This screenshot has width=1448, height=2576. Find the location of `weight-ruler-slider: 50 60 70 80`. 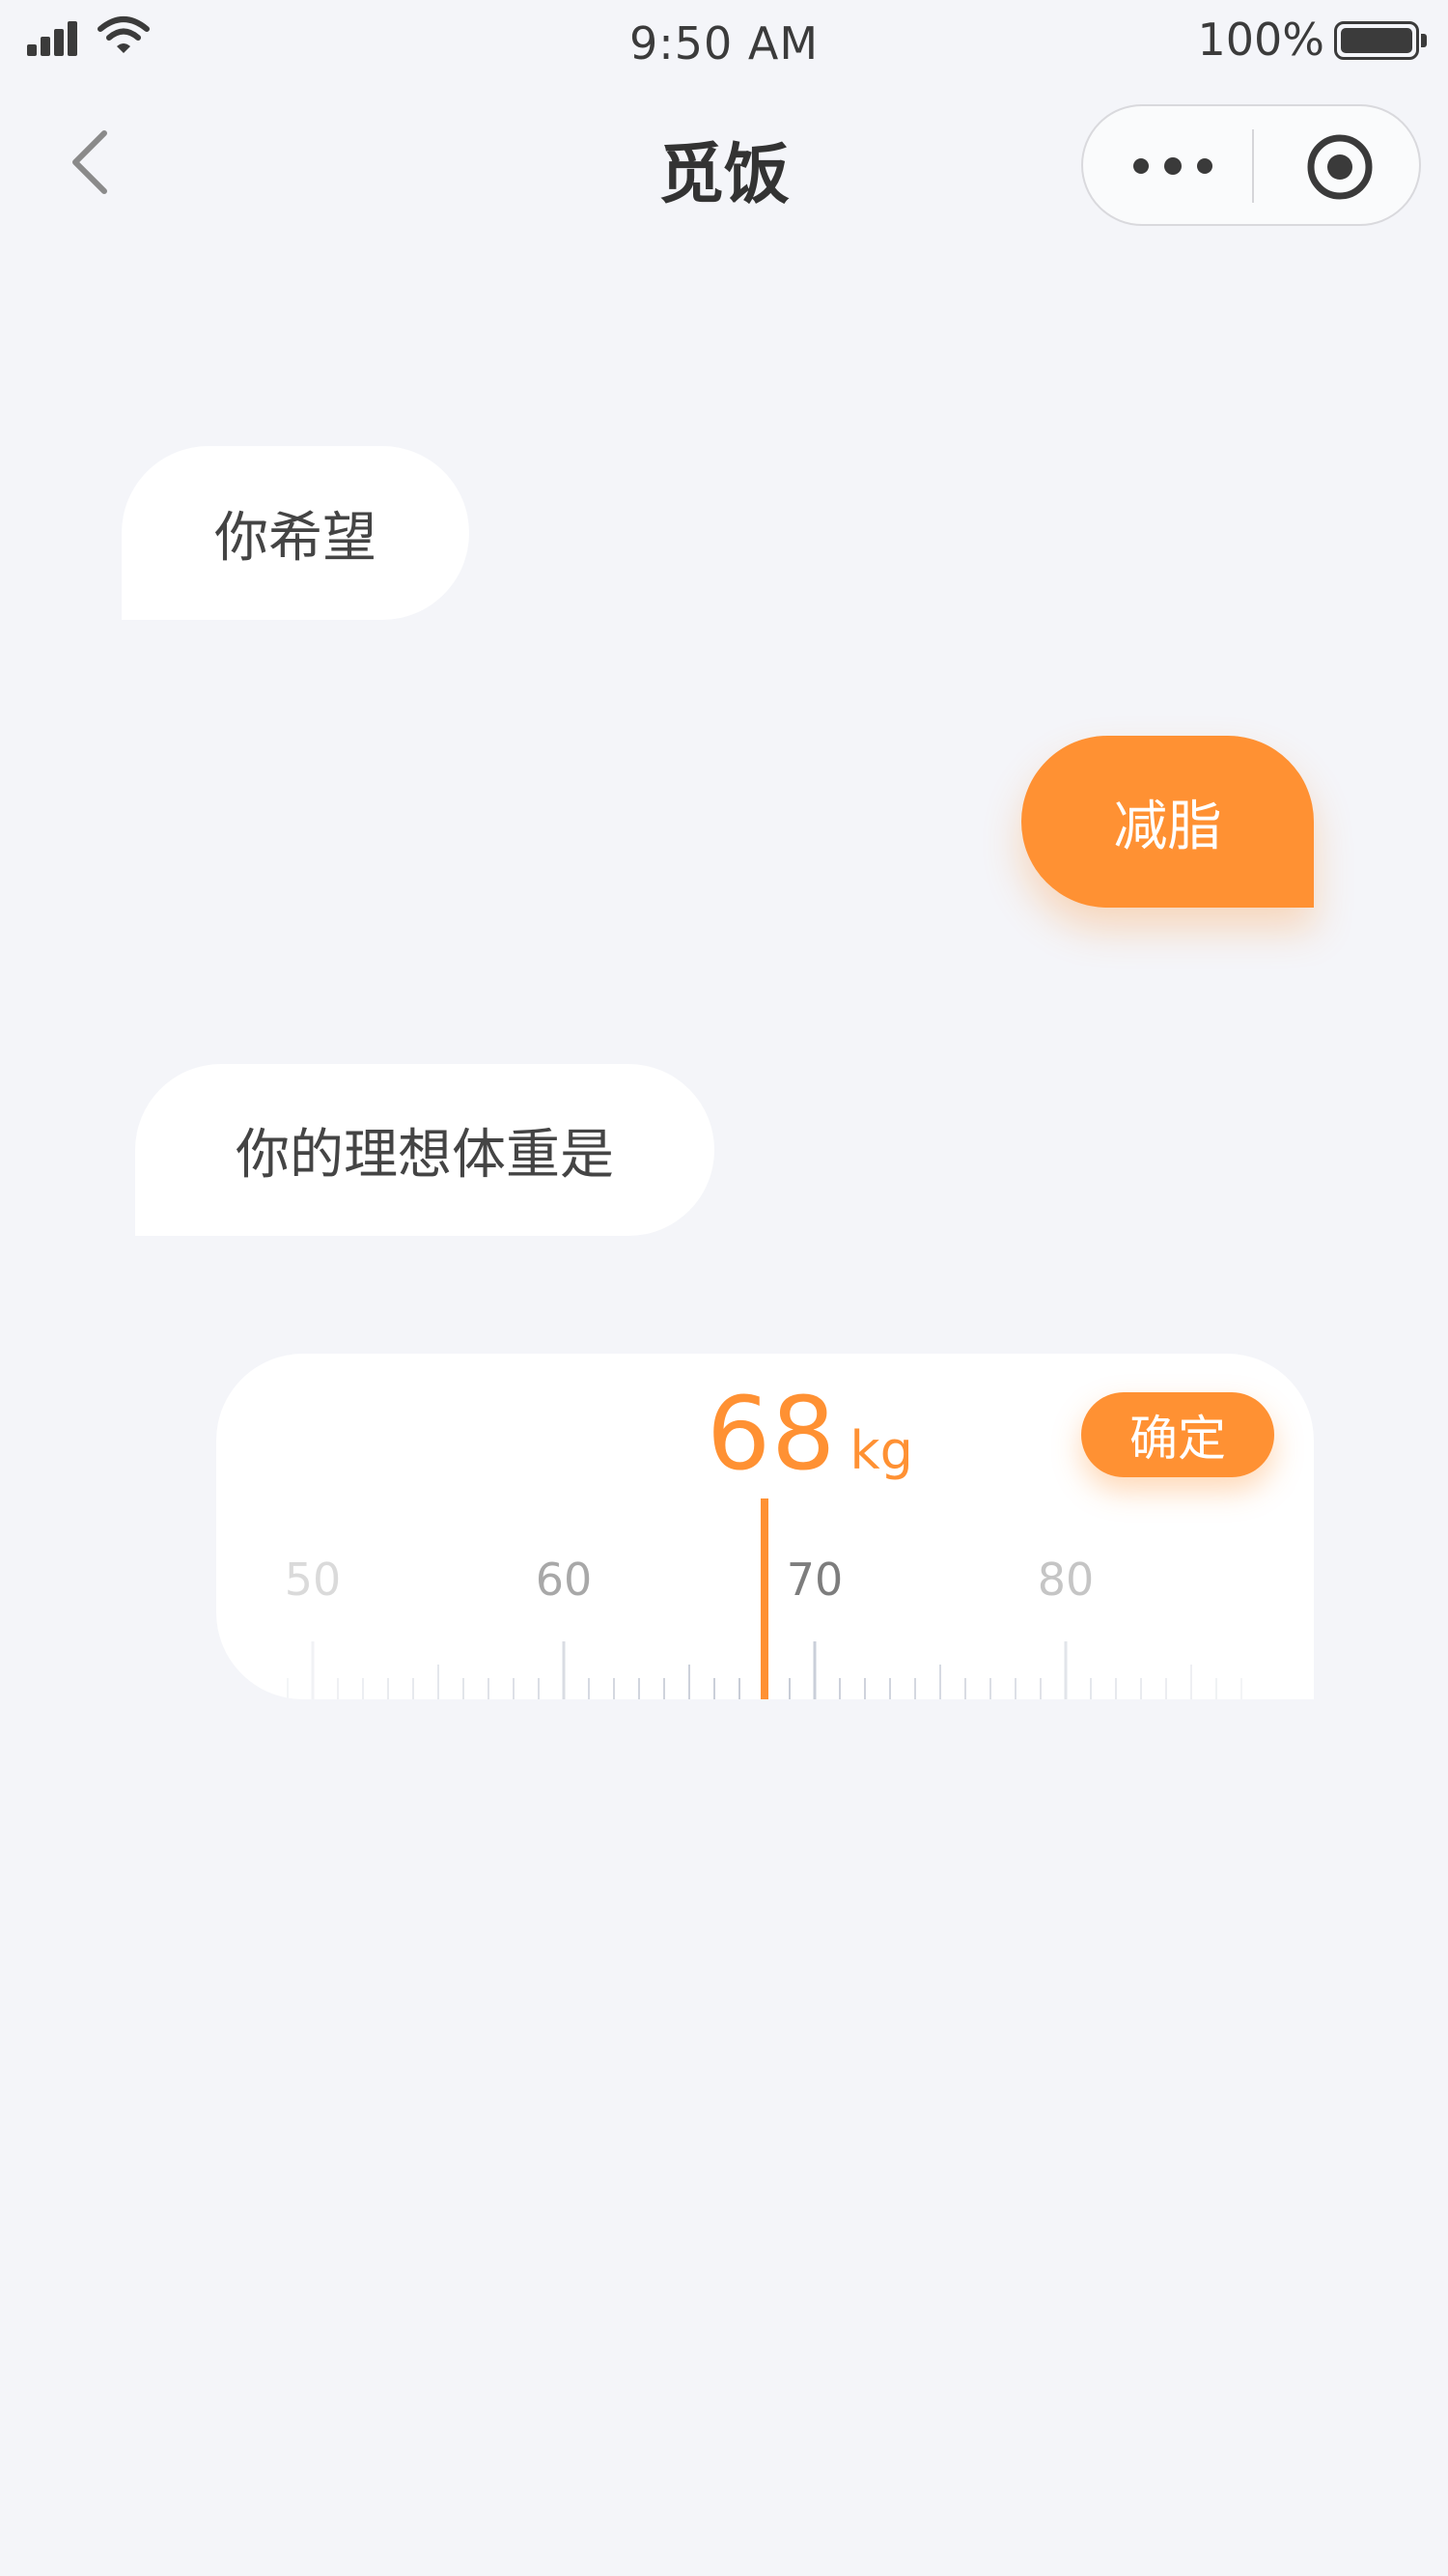

weight-ruler-slider: 50 60 70 80 is located at coordinates (765, 1599).